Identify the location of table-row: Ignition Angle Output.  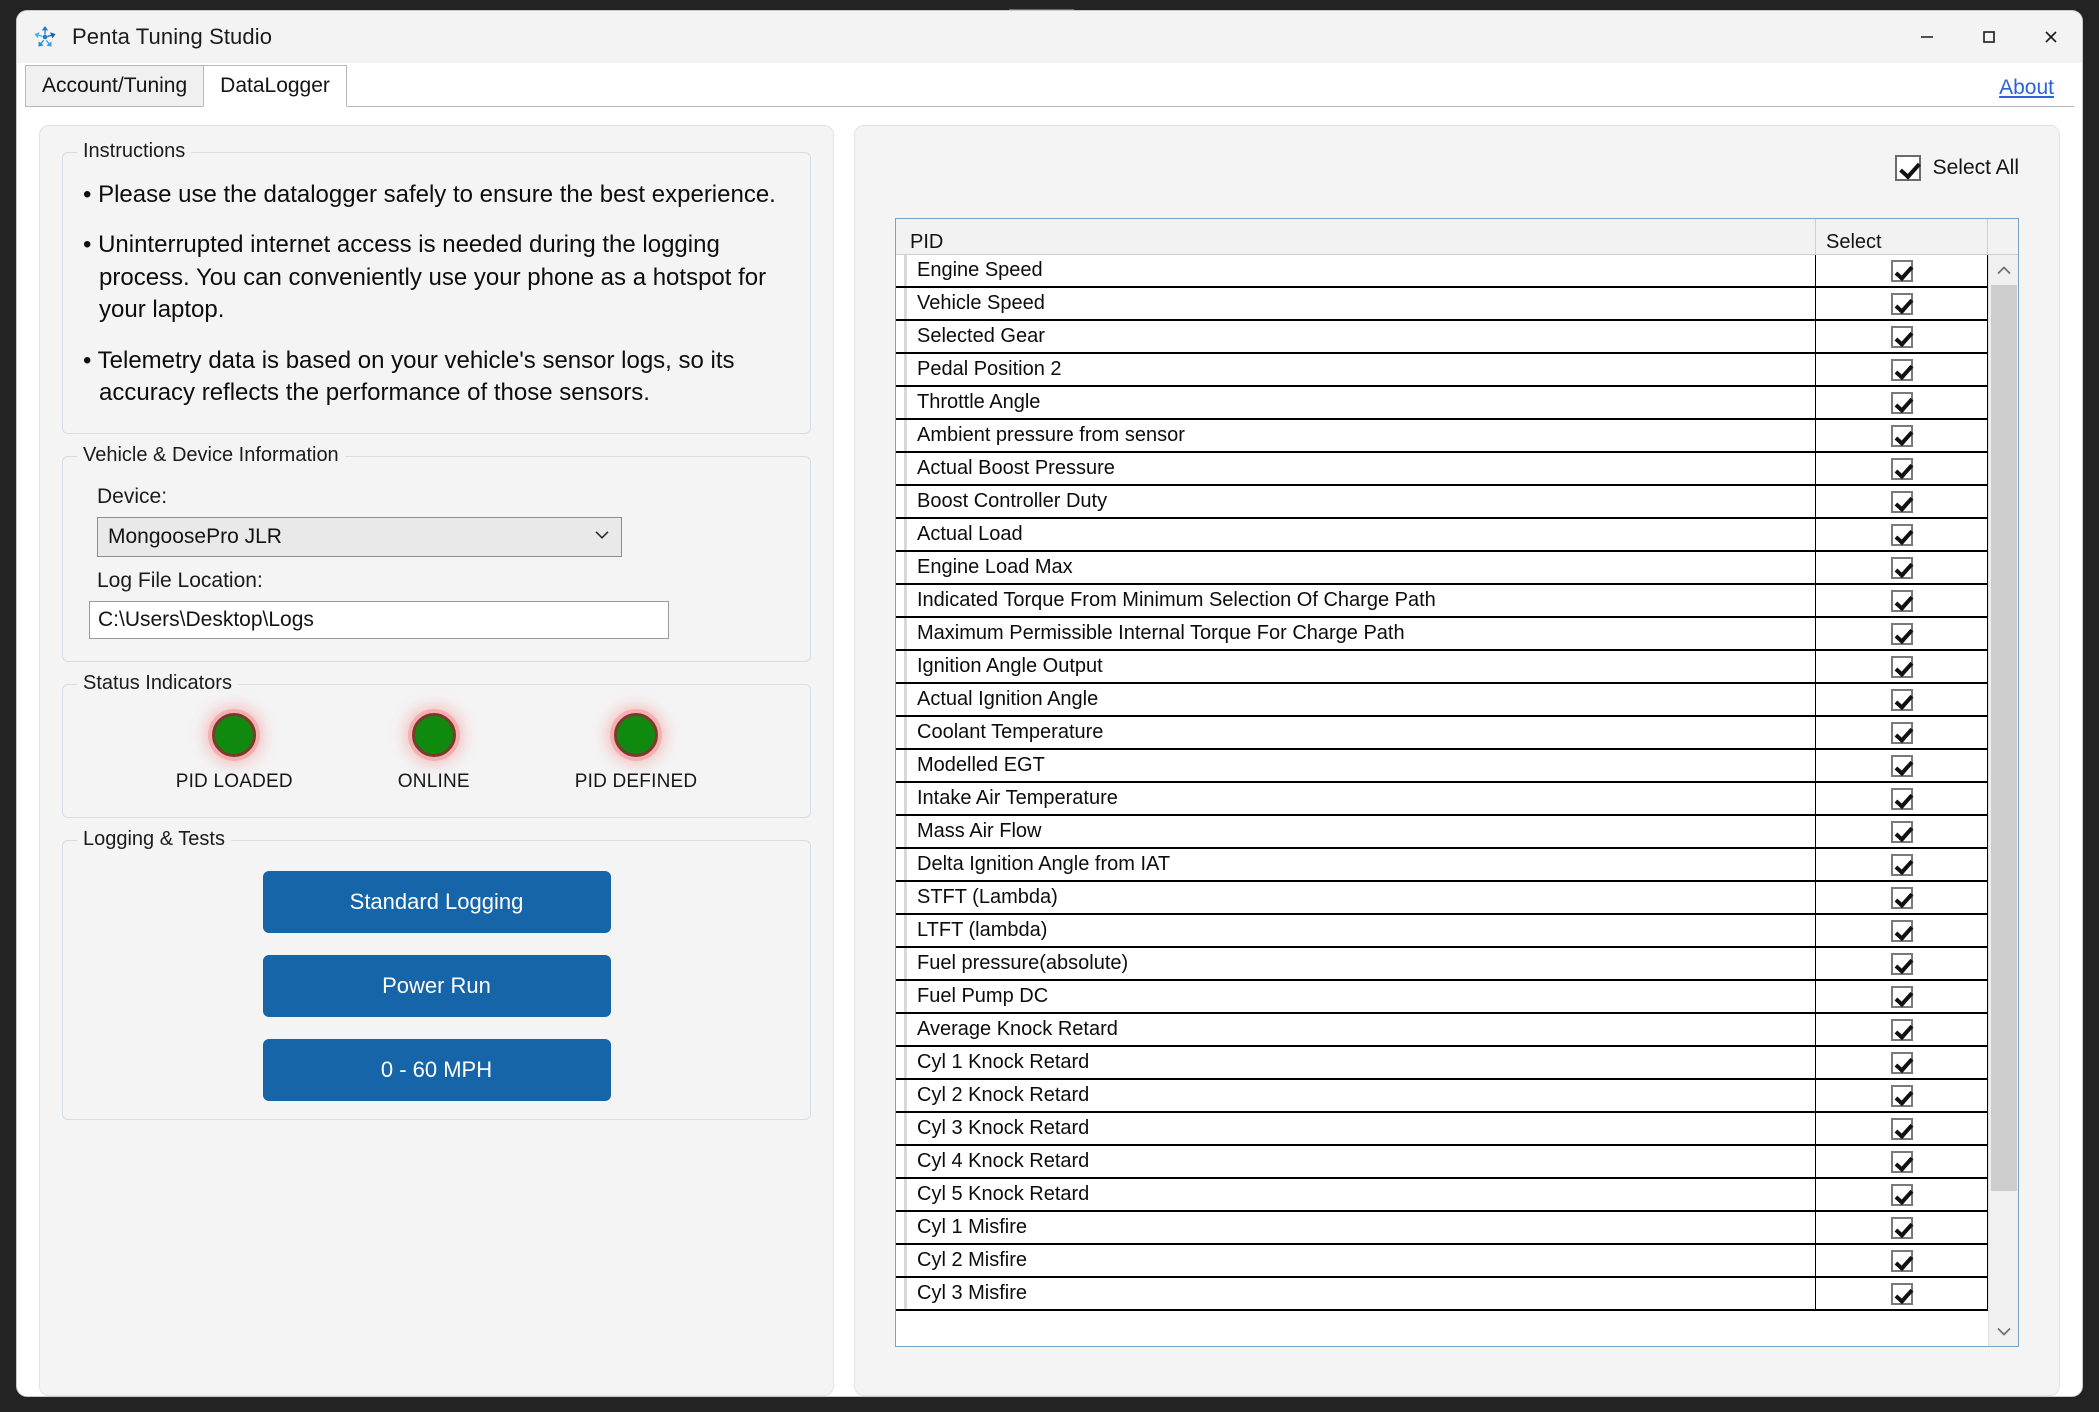
(1442, 667).